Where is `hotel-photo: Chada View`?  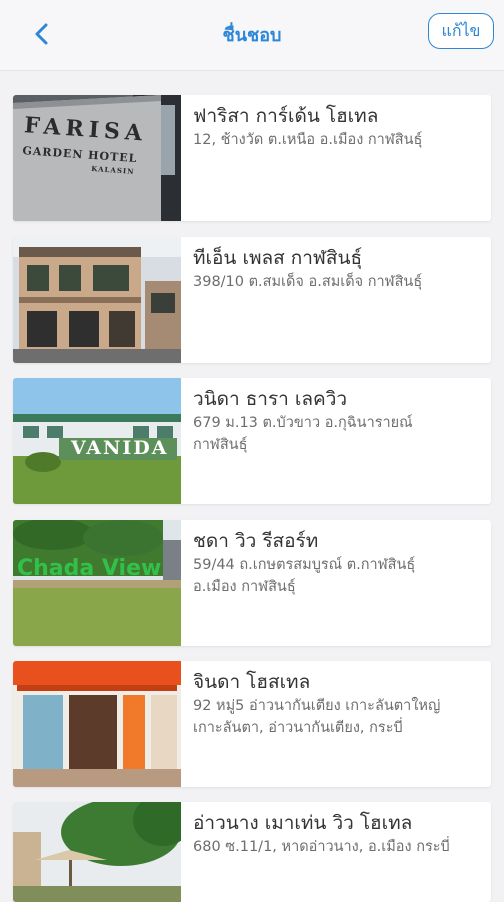 hotel-photo: Chada View is located at coordinates (97, 583).